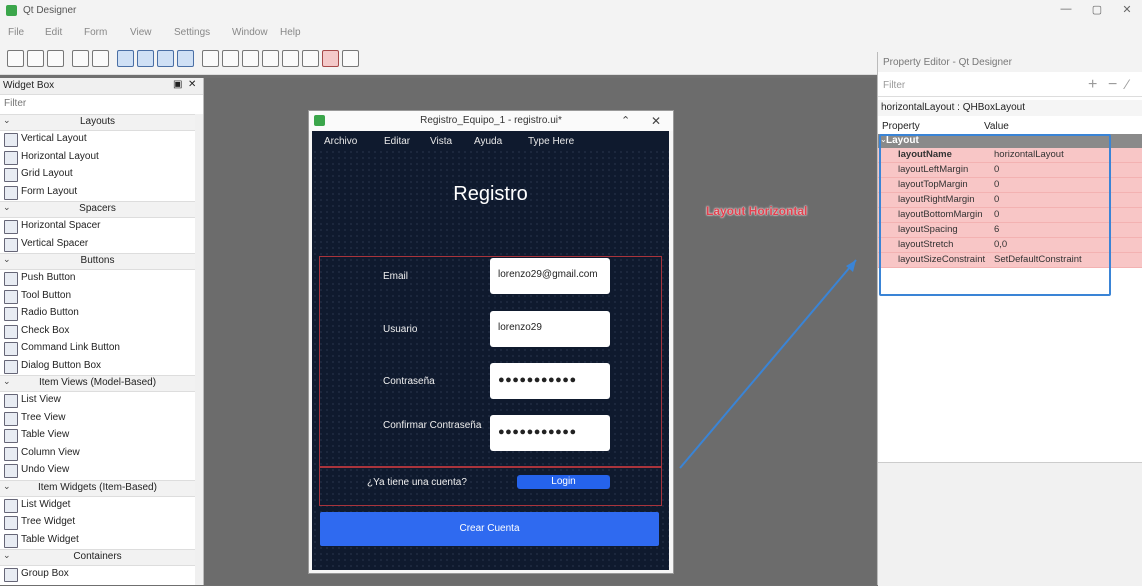 The height and width of the screenshot is (586, 1142). I want to click on menu-view: View, so click(141, 32).